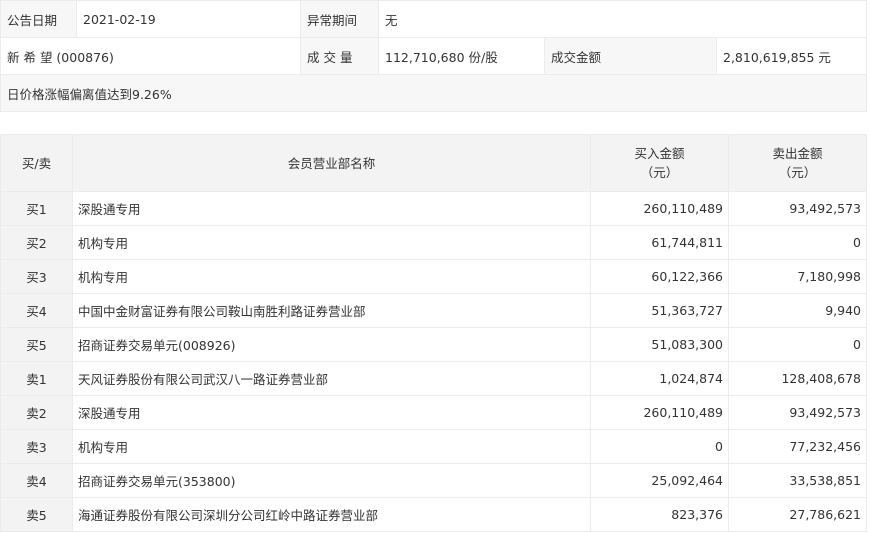  I want to click on abnormal-period-label: 异常期间, so click(339, 19).